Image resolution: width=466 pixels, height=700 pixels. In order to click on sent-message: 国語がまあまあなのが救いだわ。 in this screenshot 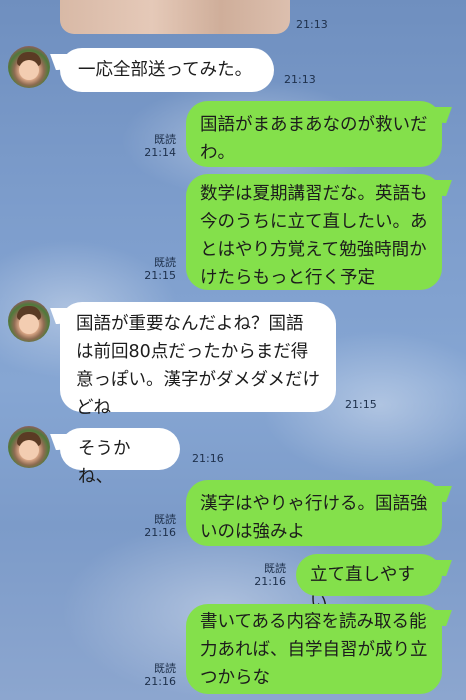, I will do `click(314, 134)`.